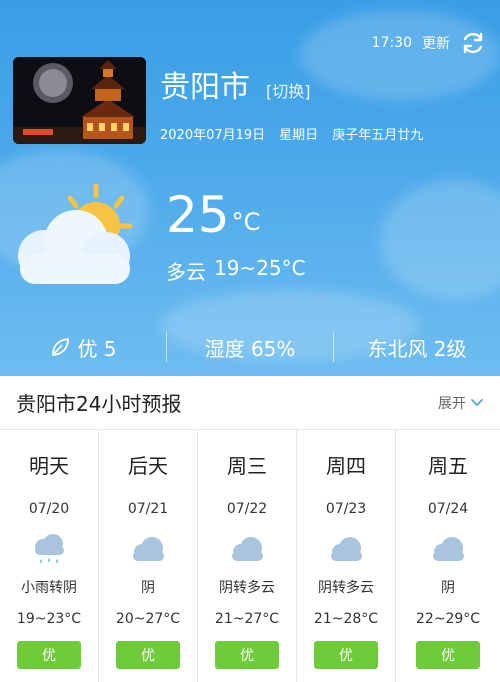 The height and width of the screenshot is (682, 500). What do you see at coordinates (246, 222) in the screenshot?
I see `temperature-unit: °C` at bounding box center [246, 222].